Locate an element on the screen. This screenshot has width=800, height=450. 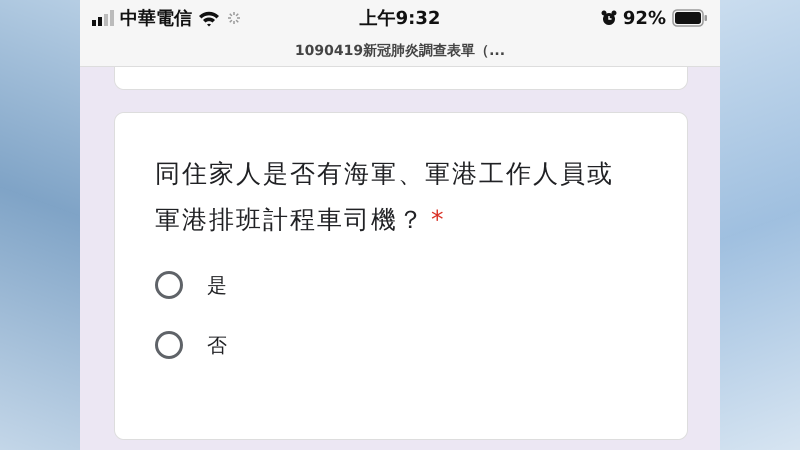
carrier-name: 中華電信 is located at coordinates (156, 18).